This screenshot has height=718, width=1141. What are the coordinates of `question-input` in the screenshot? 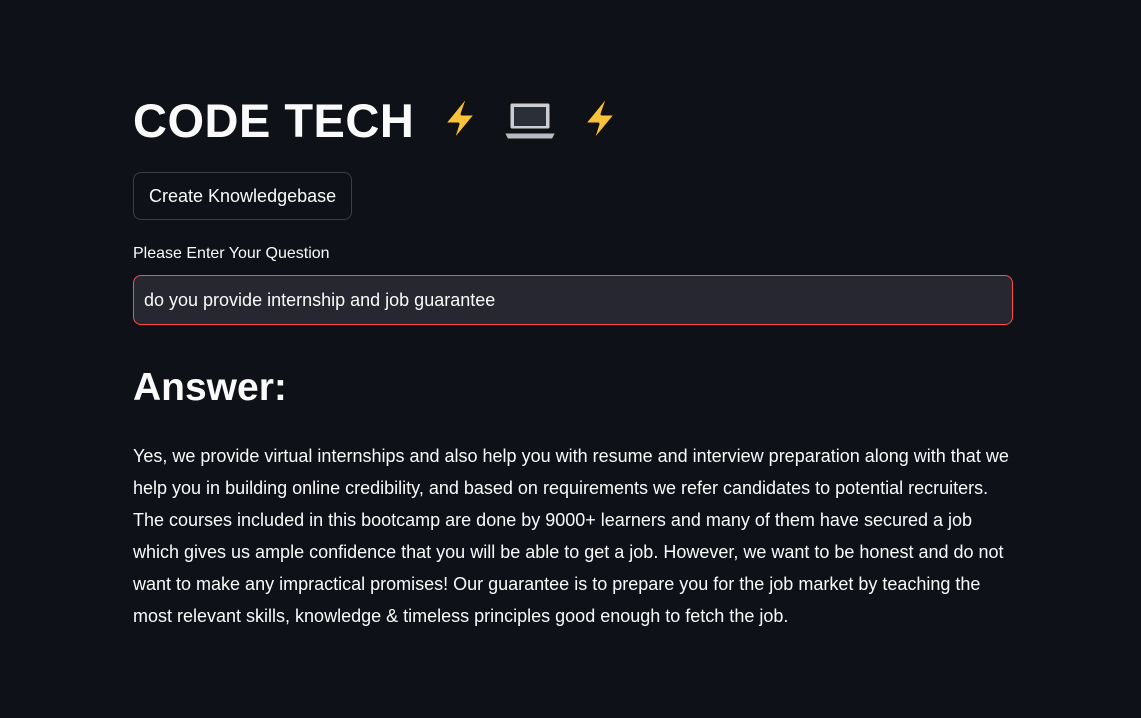 It's located at (573, 300).